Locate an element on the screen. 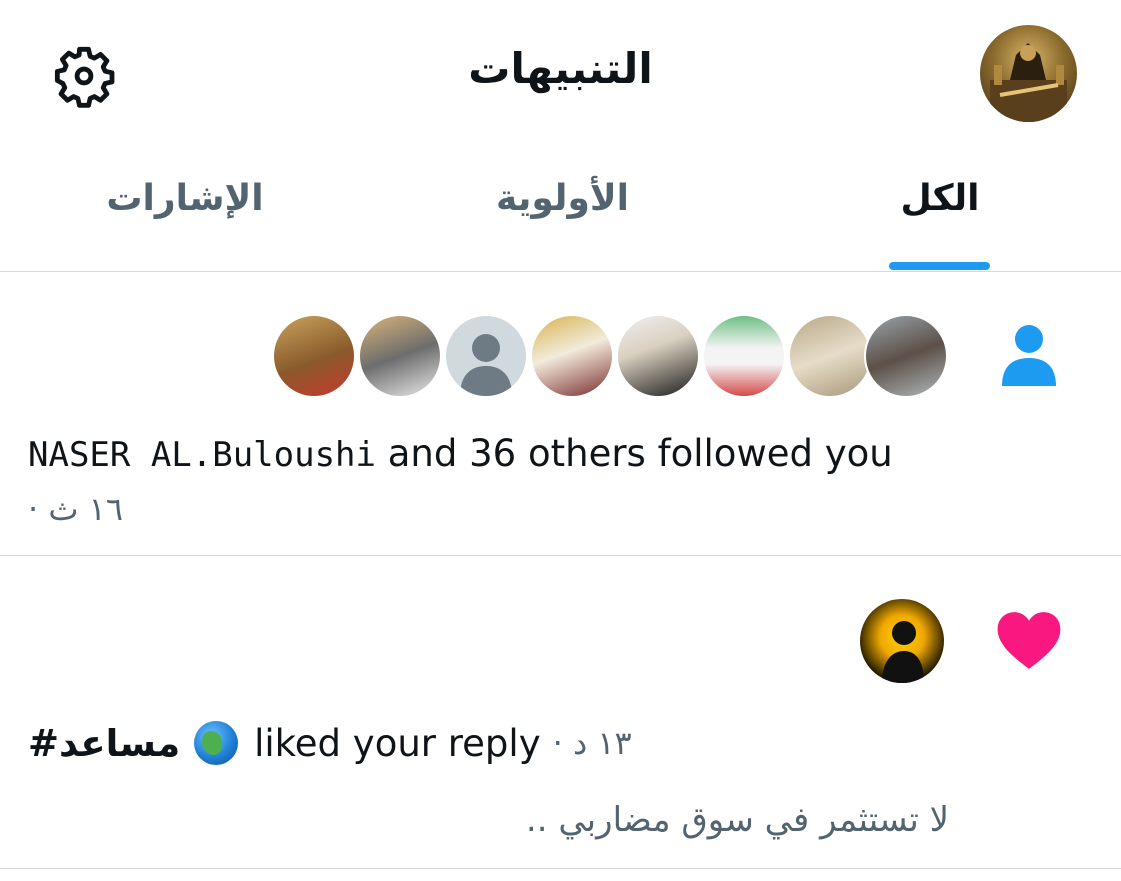  like-timestamp: · ١٣ د is located at coordinates (592, 743).